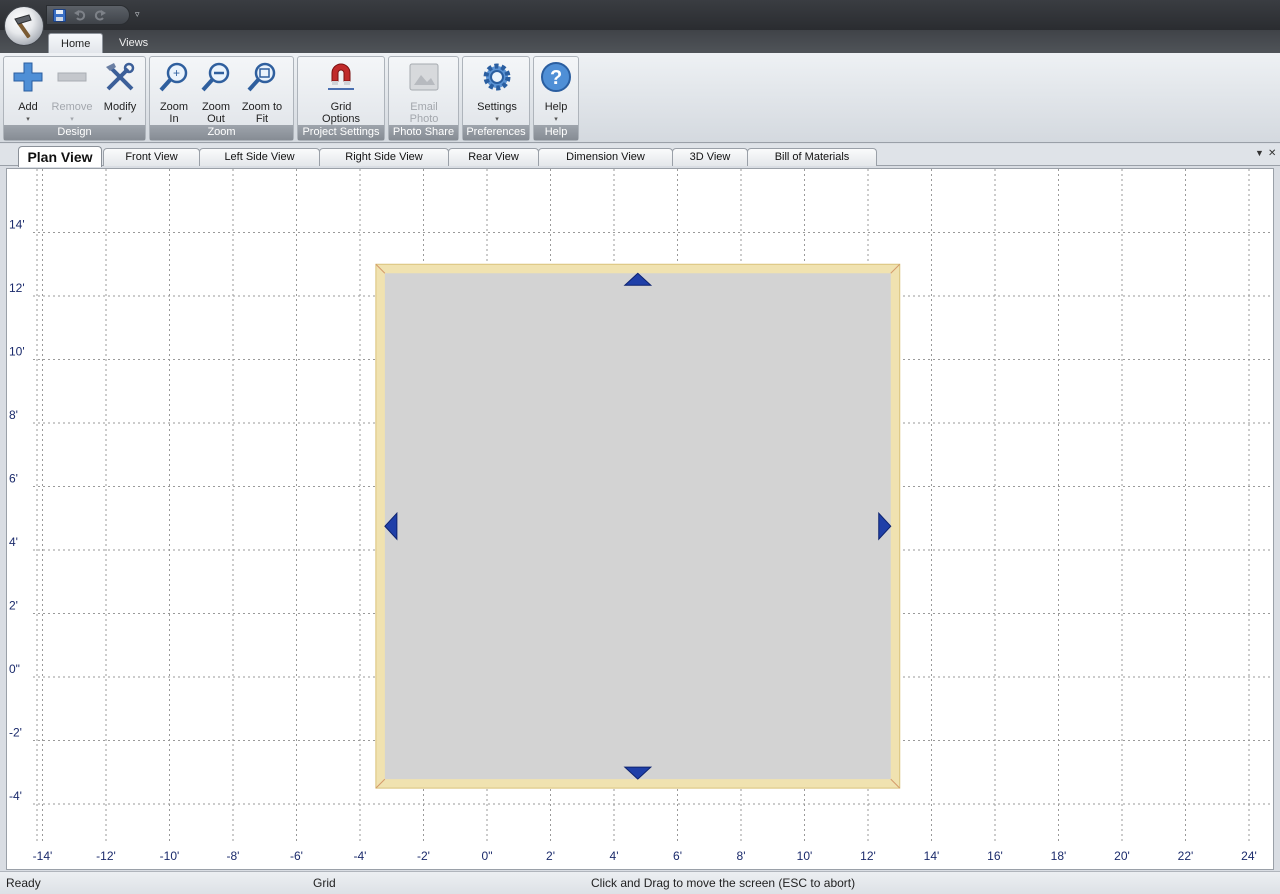  I want to click on application-menu-button, so click(24, 26).